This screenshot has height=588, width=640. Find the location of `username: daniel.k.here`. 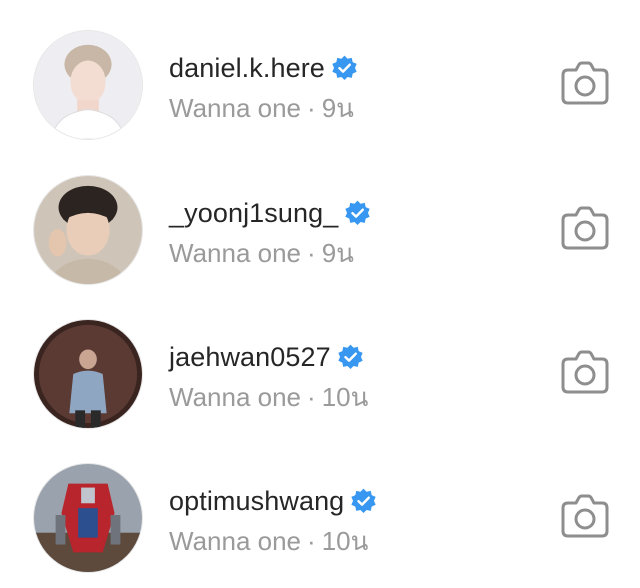

username: daniel.k.here is located at coordinates (247, 68).